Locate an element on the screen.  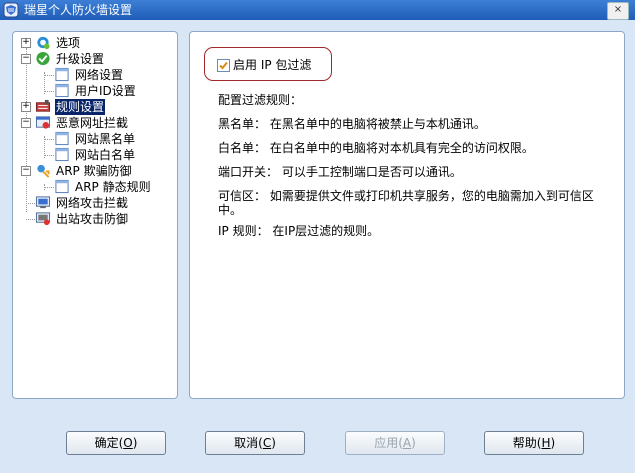
dialog-button-bar: 确定(O) 取消(C) 应用(A) 帮助(H) is located at coordinates (317, 444).